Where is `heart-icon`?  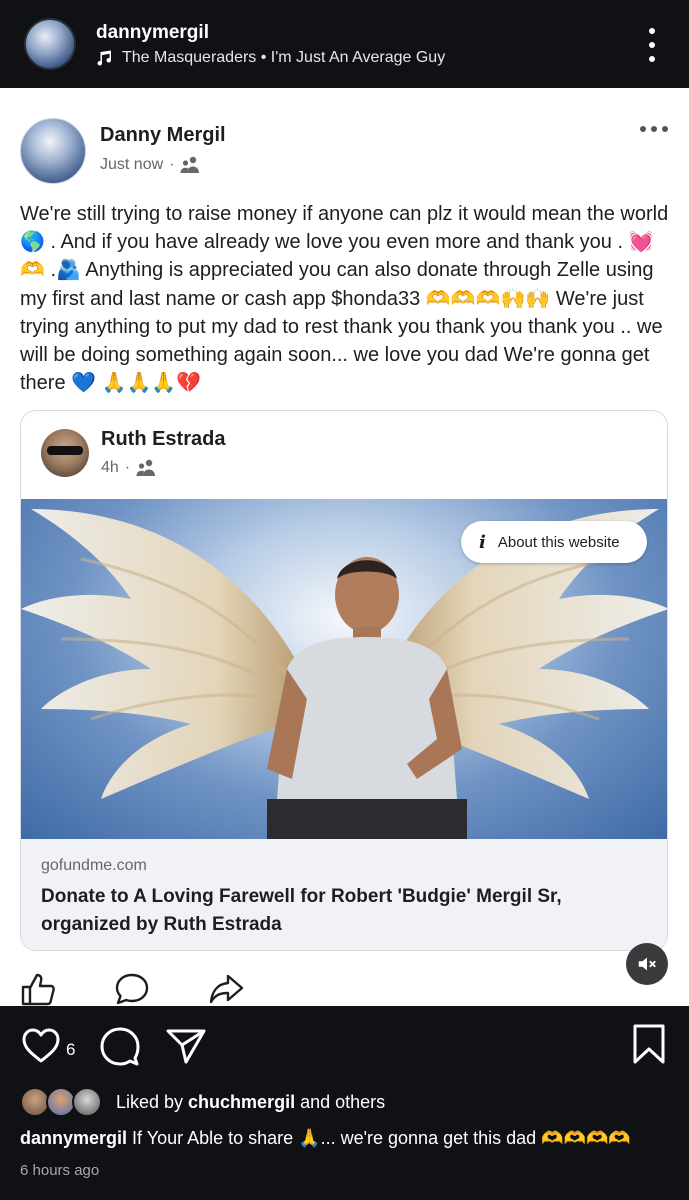
heart-icon is located at coordinates (41, 1046).